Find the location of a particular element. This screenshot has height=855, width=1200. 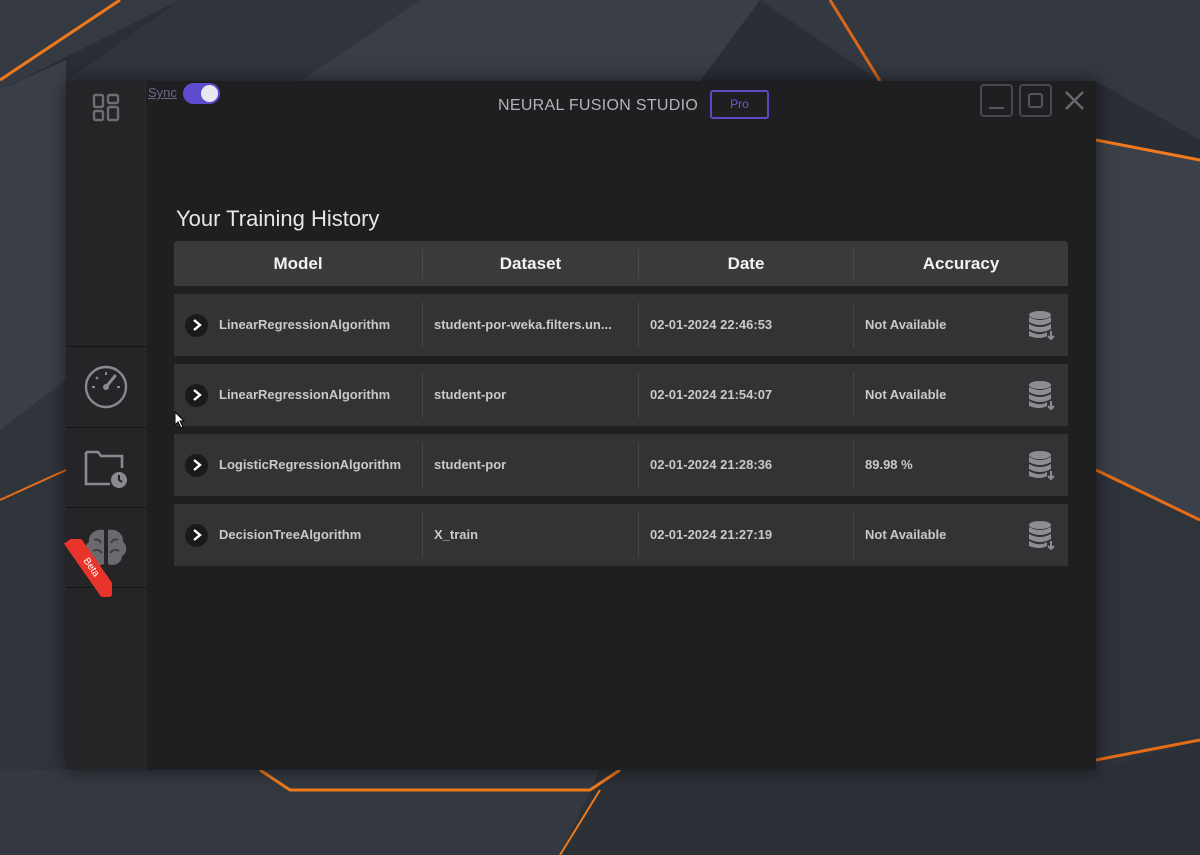

model-cell: LogisticRegressionAlgorithm is located at coordinates (298, 465).